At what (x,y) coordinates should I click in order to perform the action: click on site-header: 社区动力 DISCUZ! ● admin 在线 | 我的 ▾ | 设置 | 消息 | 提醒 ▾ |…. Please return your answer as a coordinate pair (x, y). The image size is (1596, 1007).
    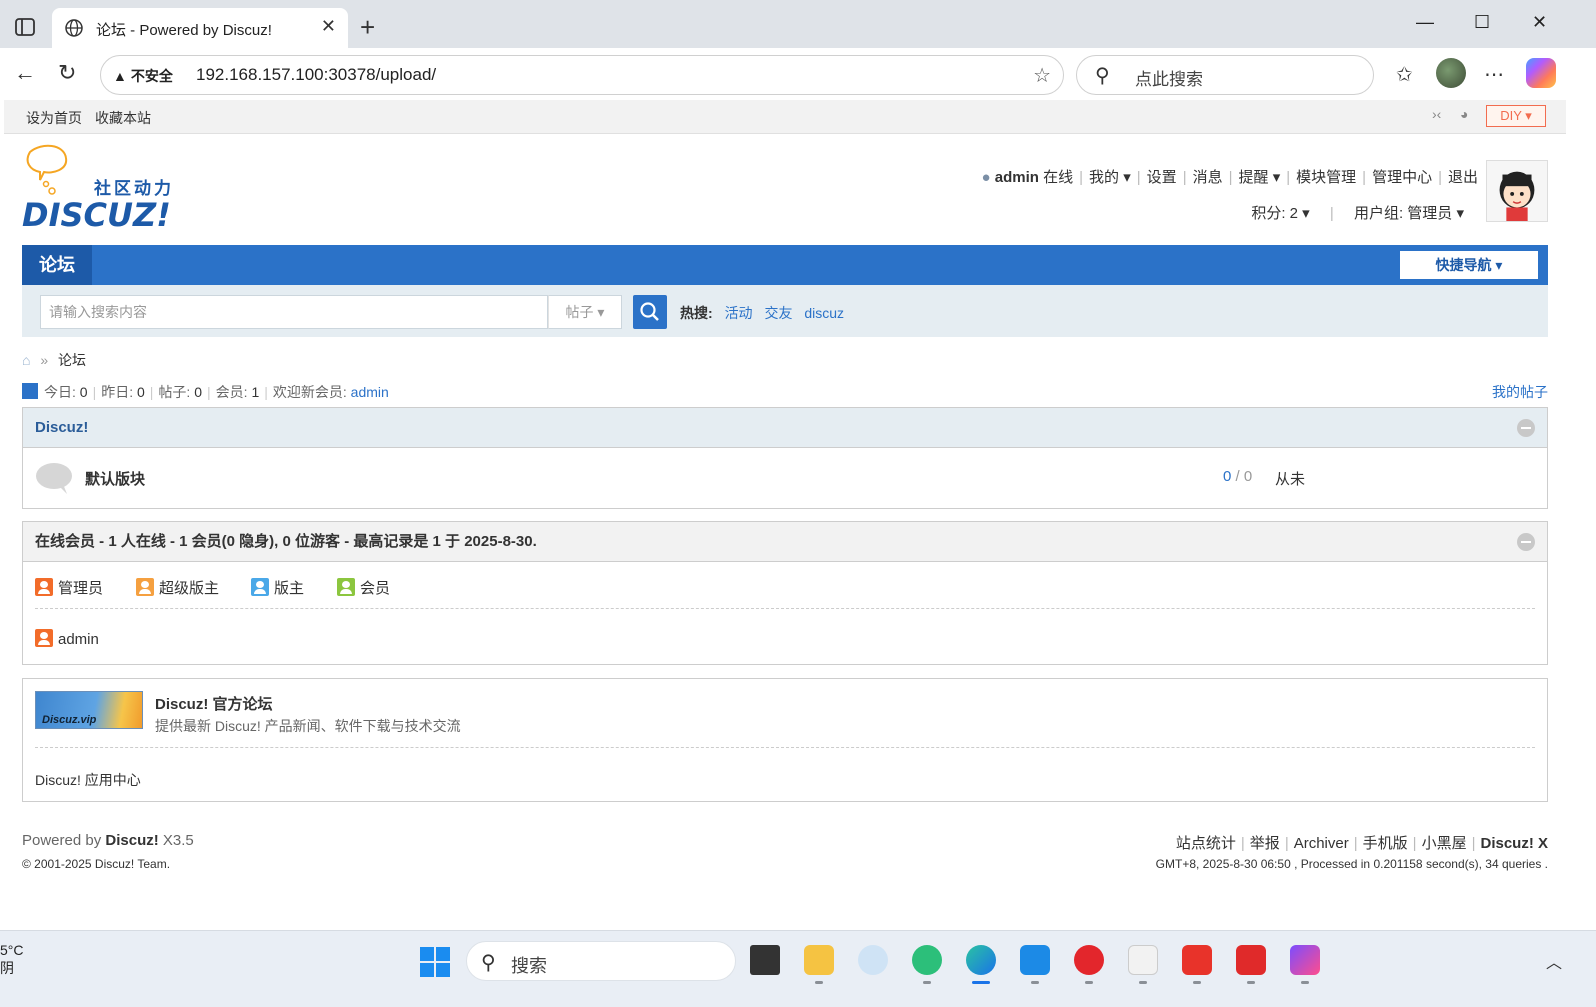
    Looking at the image, I should click on (785, 189).